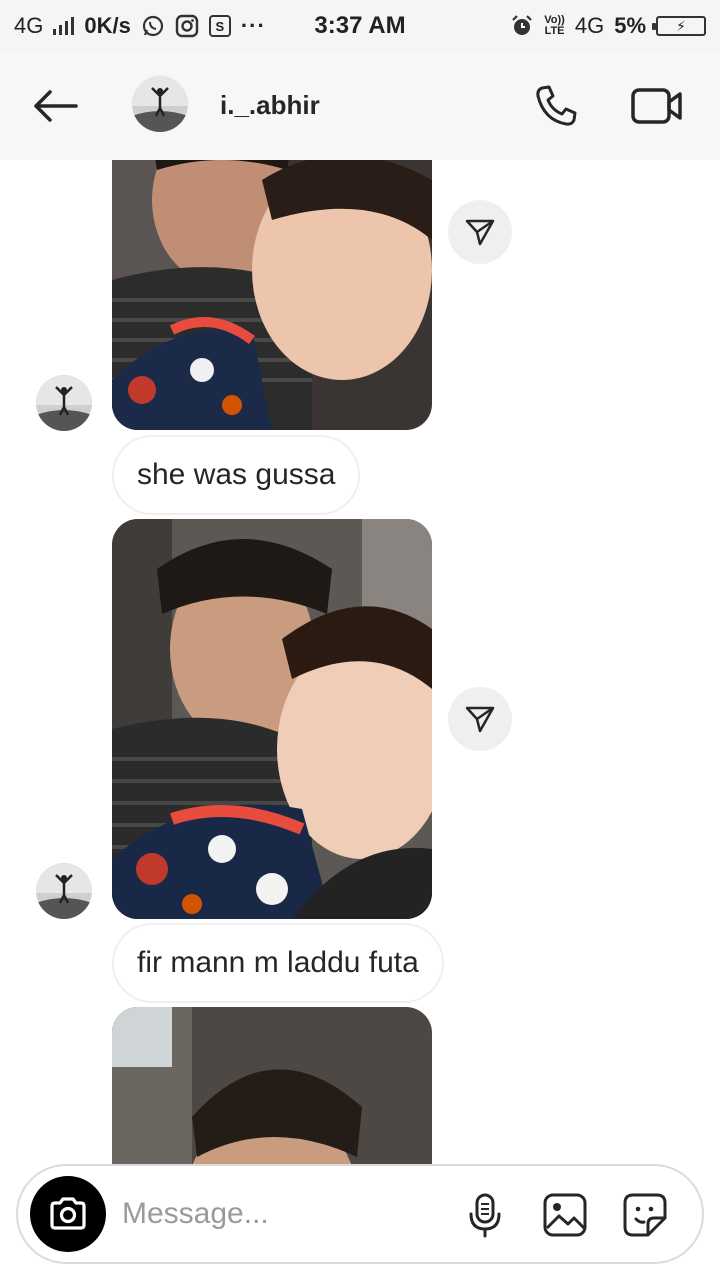  I want to click on microphone-icon, so click(485, 1215).